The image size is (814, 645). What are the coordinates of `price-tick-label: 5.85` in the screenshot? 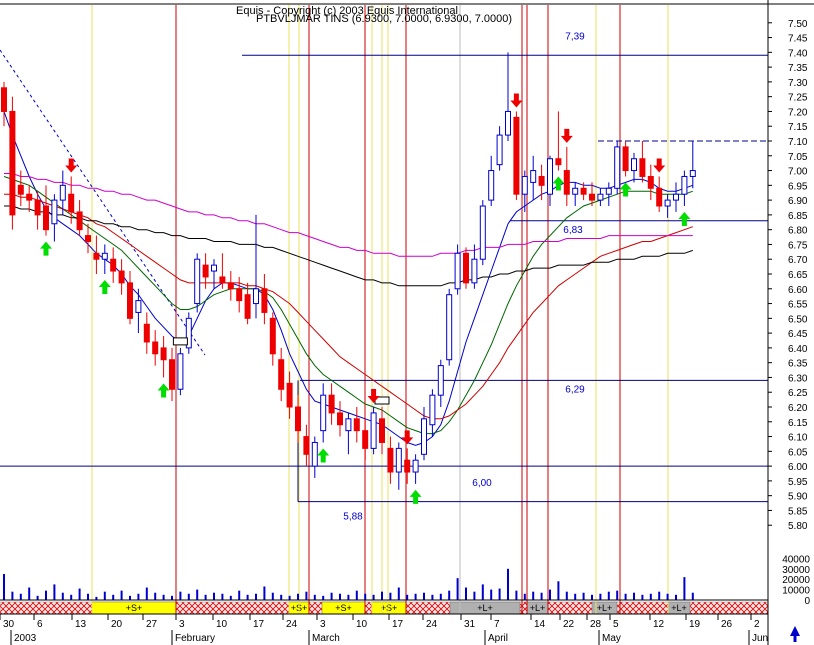 It's located at (798, 511).